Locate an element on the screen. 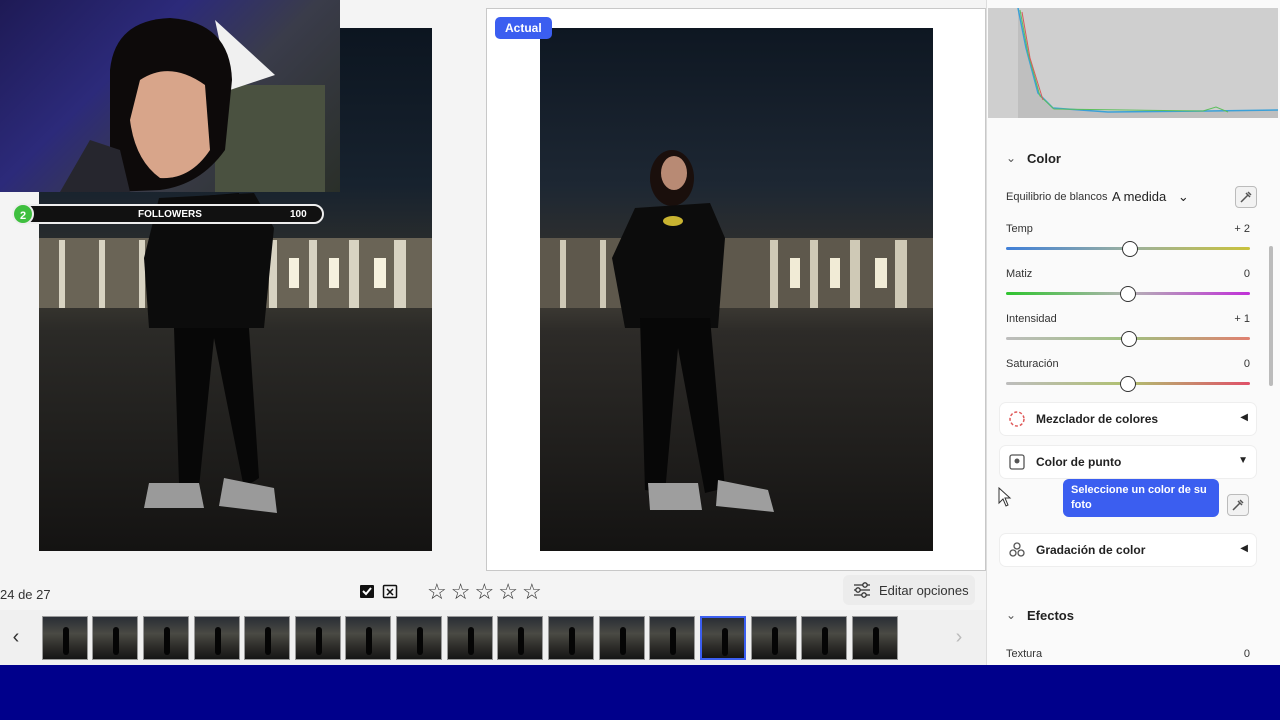 The height and width of the screenshot is (720, 1280). followers-goal: 100 is located at coordinates (298, 214).